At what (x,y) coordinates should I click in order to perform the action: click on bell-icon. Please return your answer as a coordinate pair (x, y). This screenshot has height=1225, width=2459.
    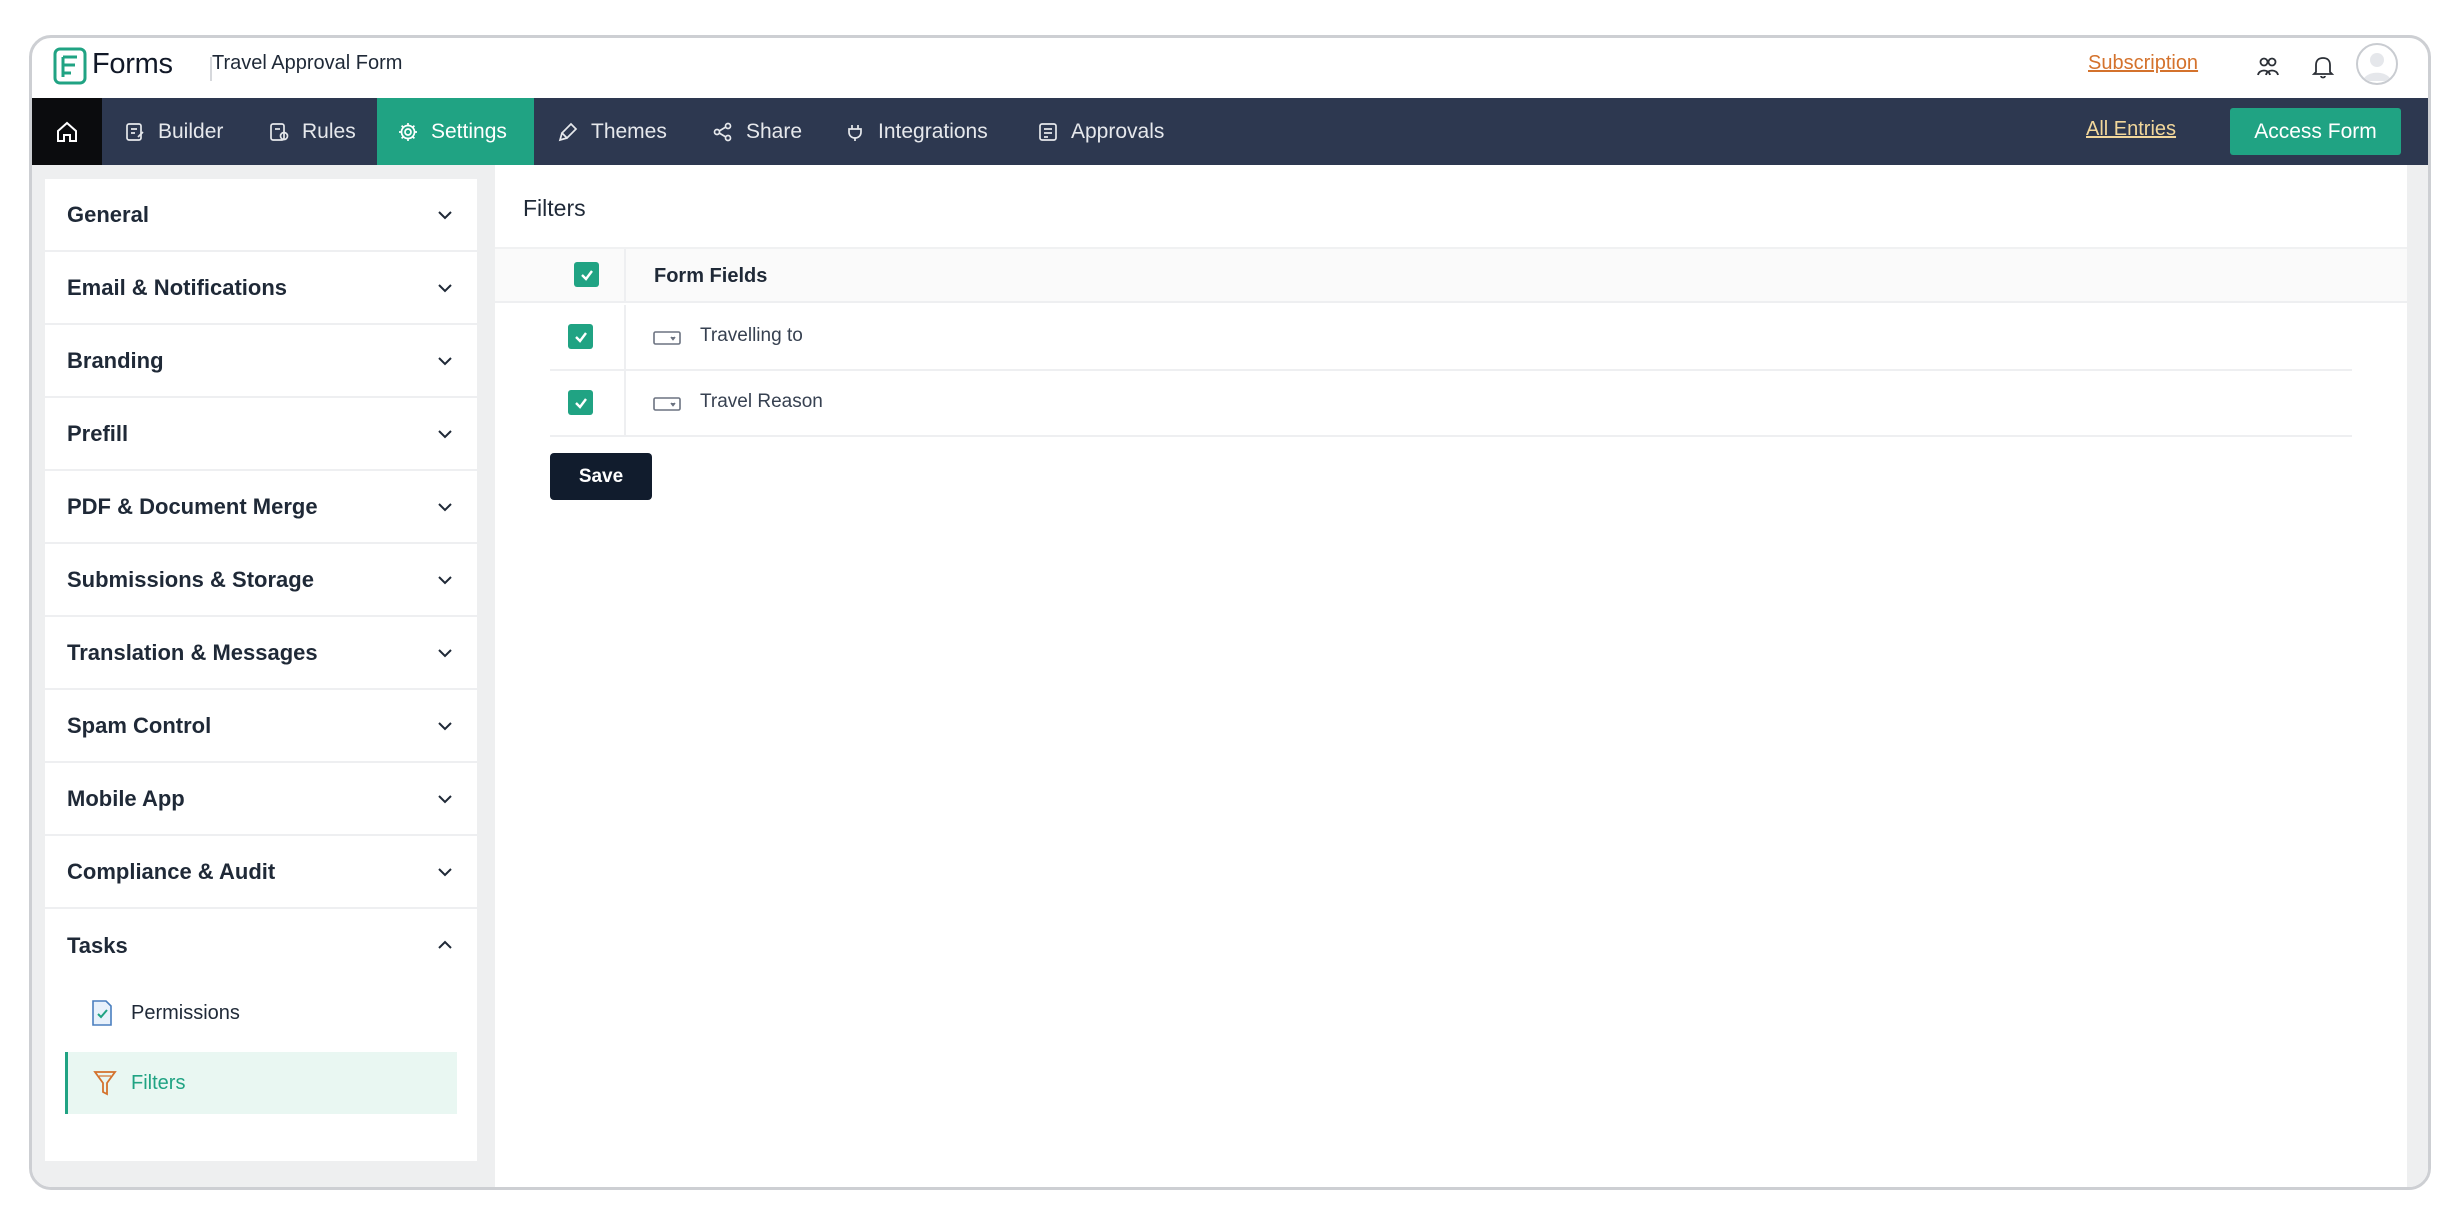
    Looking at the image, I should click on (2323, 67).